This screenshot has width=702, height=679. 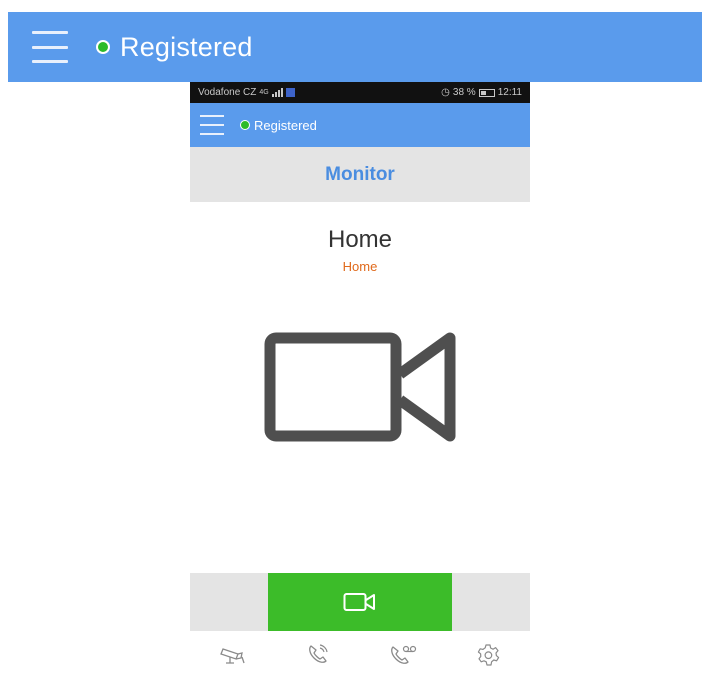 I want to click on system-status-bar: Vodafone CZ 4G ◷ 38 % 12:11, so click(x=360, y=92).